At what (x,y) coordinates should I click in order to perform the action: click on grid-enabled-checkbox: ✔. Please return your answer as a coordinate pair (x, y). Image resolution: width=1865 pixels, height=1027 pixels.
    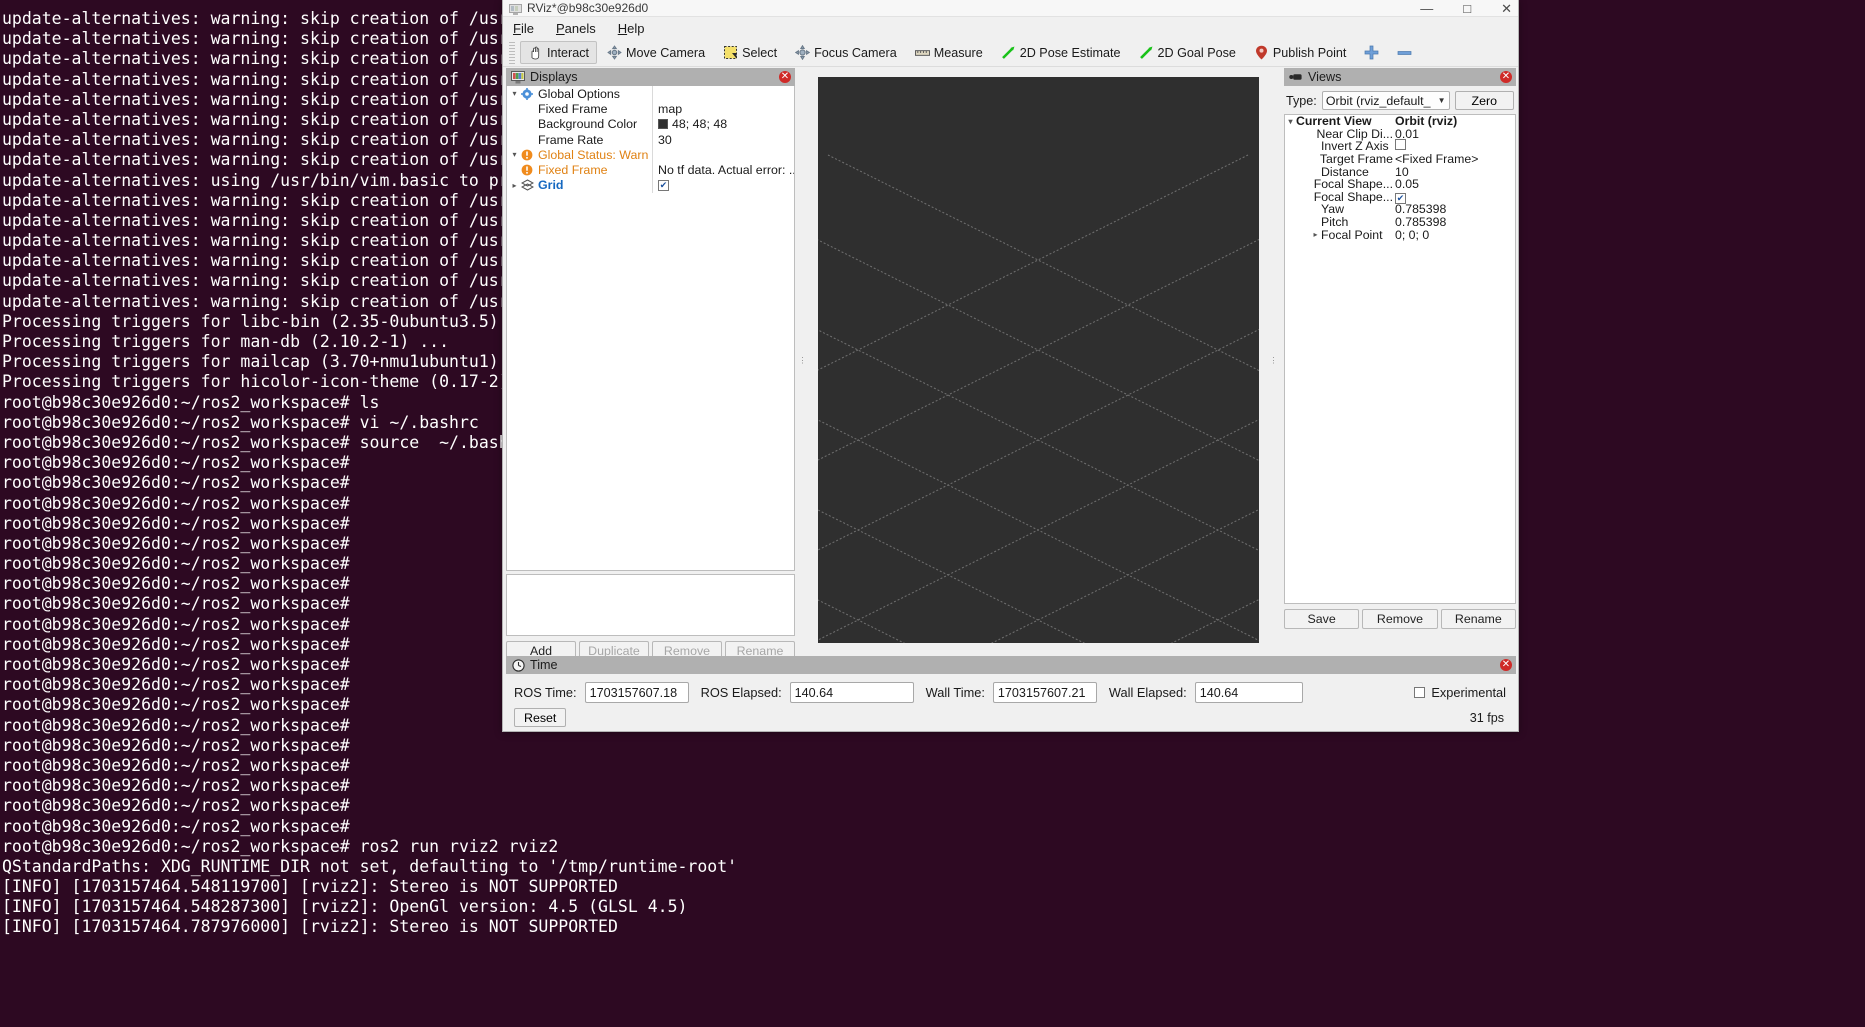
    Looking at the image, I should click on (663, 185).